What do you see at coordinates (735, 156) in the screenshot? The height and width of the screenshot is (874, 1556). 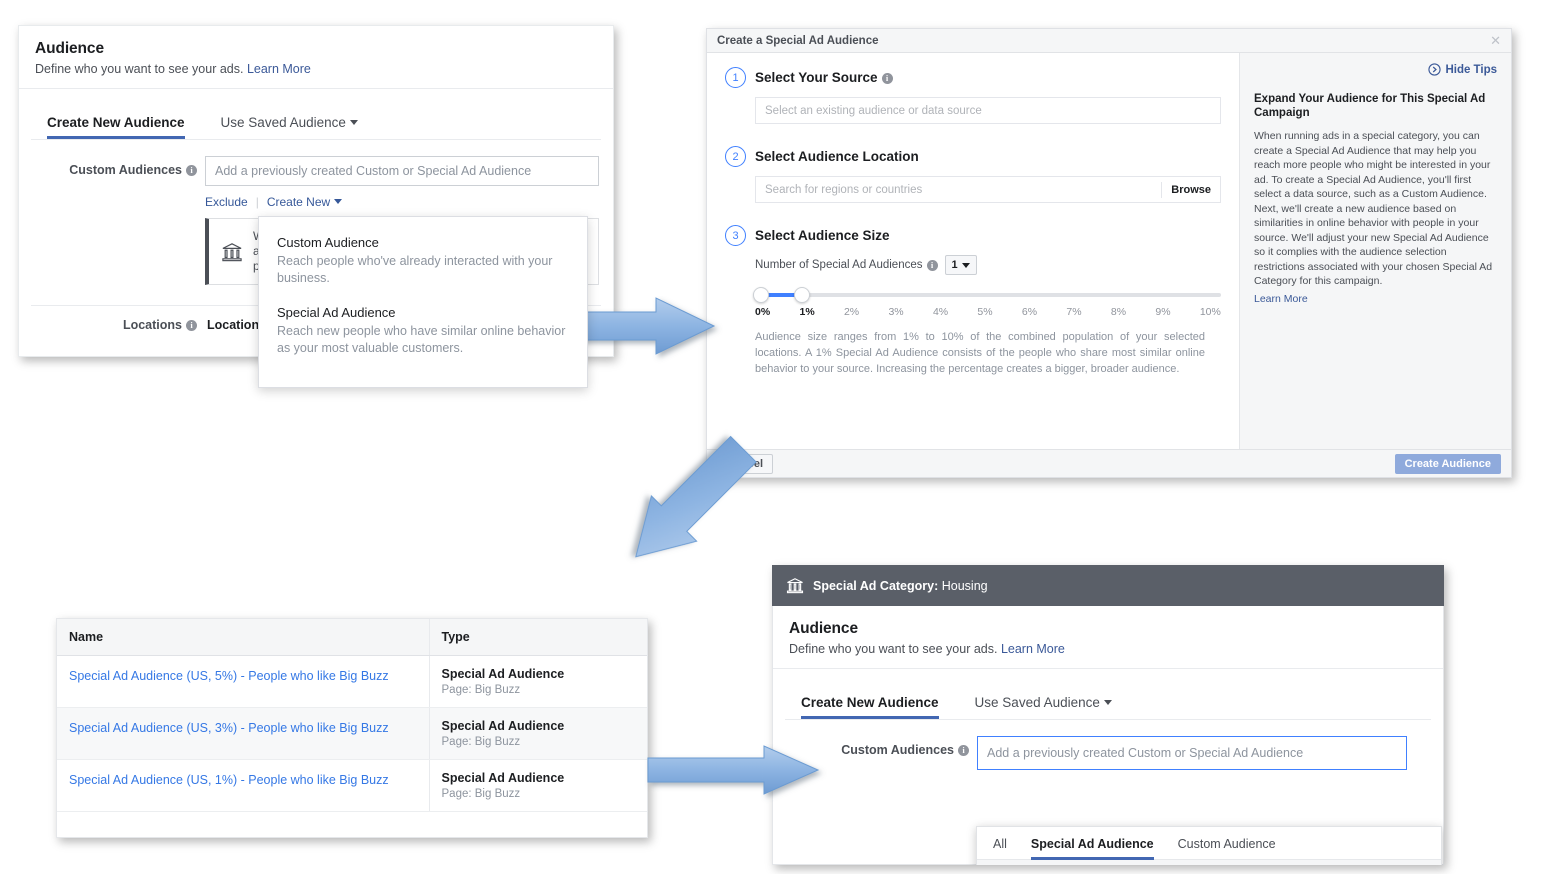 I see `step-number: 2` at bounding box center [735, 156].